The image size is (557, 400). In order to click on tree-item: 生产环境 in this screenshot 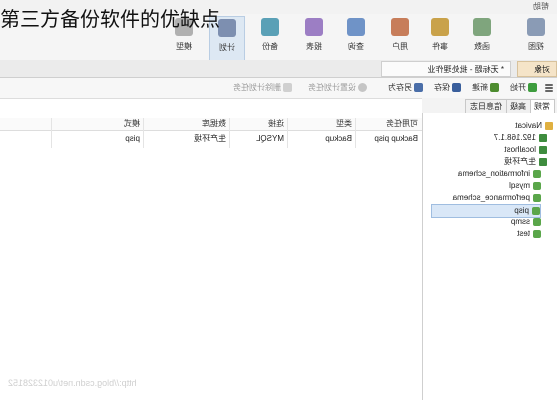, I will do `click(525, 162)`.